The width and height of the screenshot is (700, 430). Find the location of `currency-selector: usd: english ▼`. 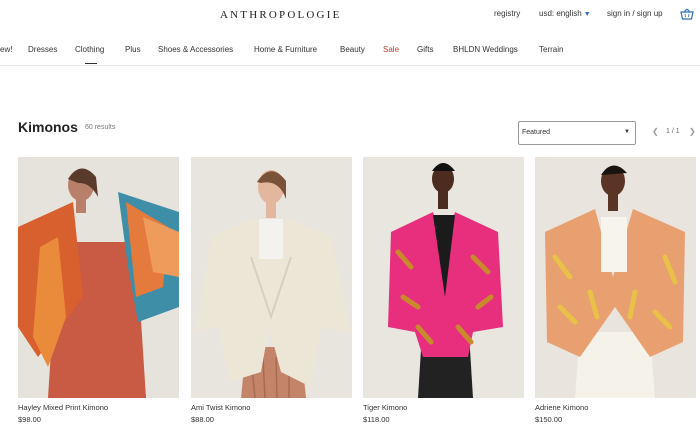

currency-selector: usd: english ▼ is located at coordinates (565, 13).